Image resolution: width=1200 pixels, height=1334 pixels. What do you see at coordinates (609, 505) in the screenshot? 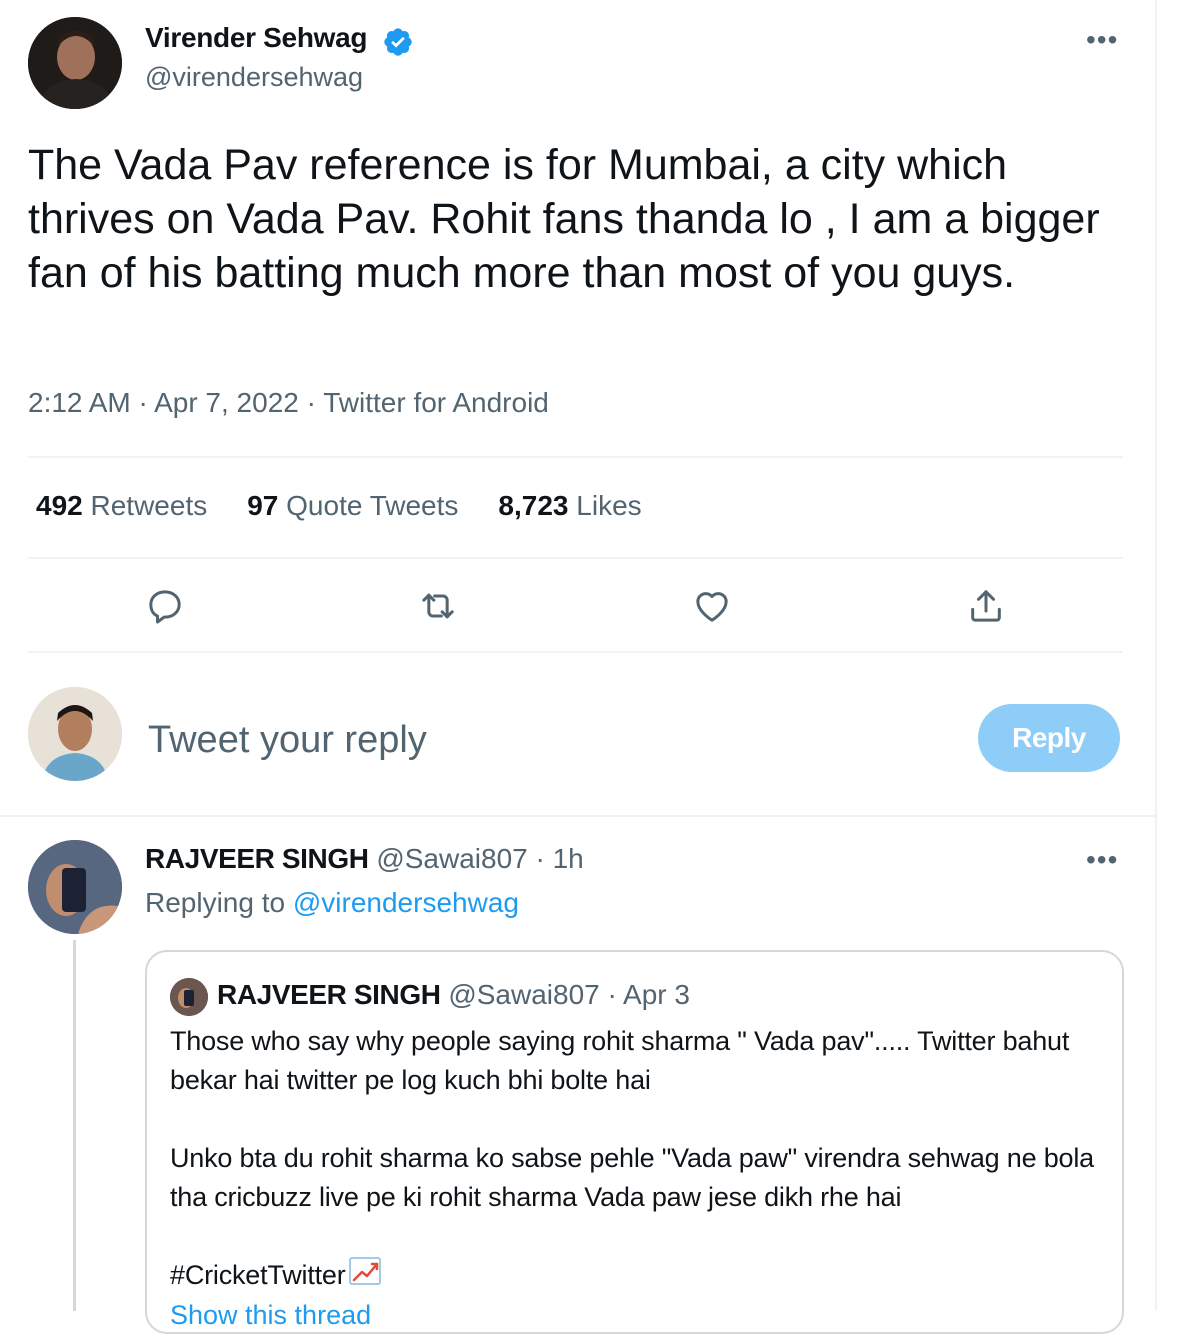
I see `likes-label: Likes` at bounding box center [609, 505].